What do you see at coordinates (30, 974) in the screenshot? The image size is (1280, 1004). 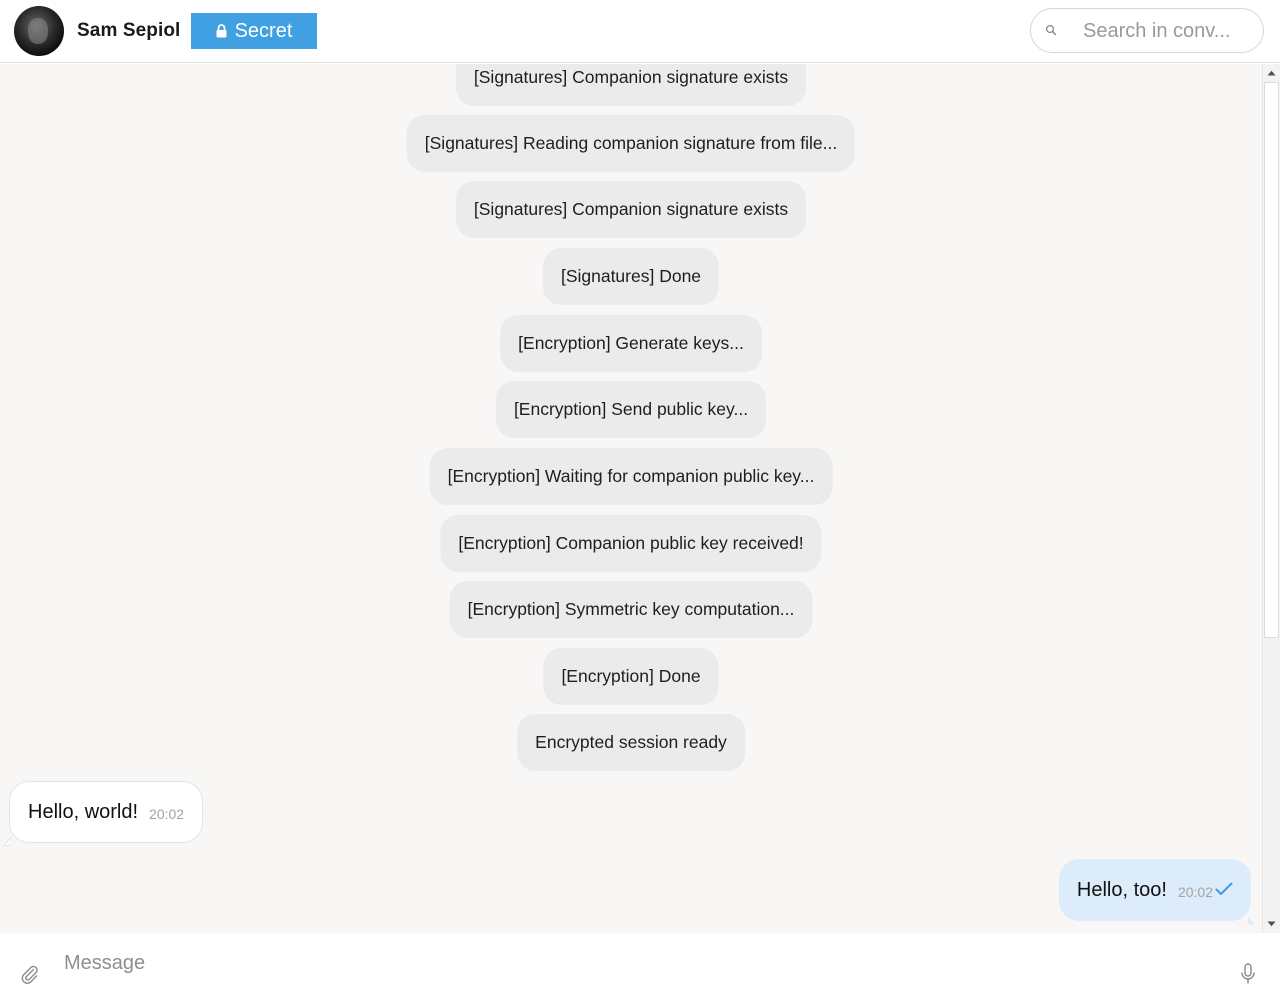 I see `paperclip-icon` at bounding box center [30, 974].